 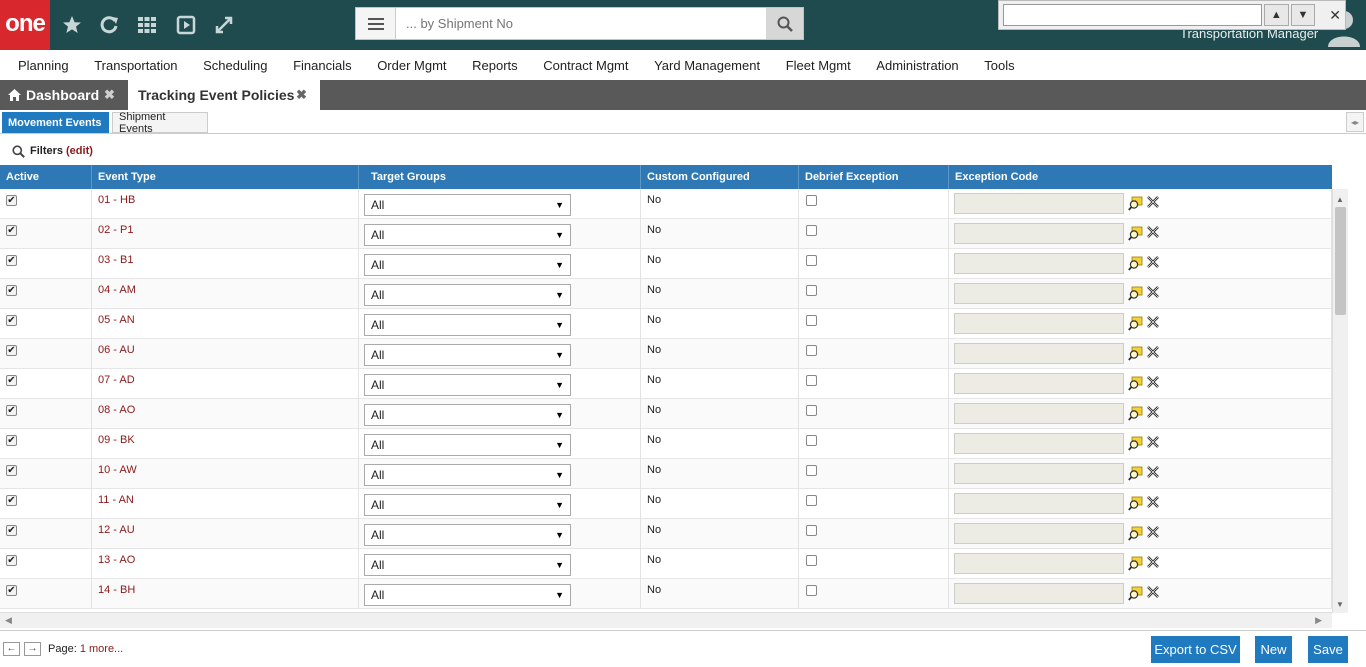 I want to click on vertical-scrollbar: ▲ ▼, so click(x=1340, y=401).